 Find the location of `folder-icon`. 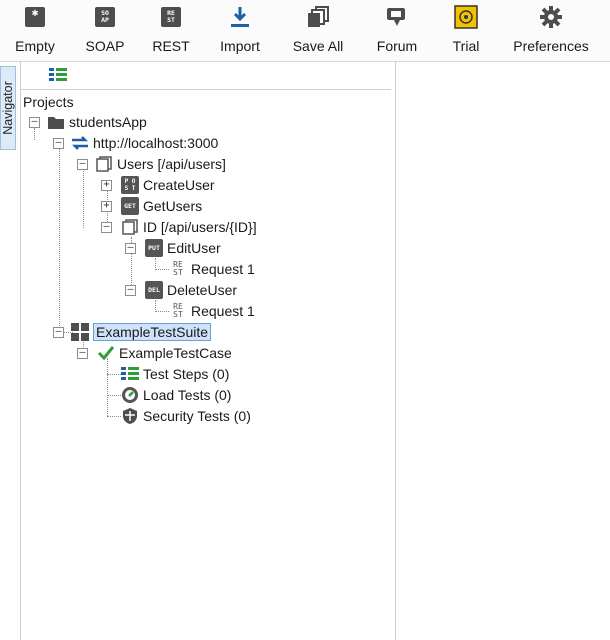

folder-icon is located at coordinates (56, 122).